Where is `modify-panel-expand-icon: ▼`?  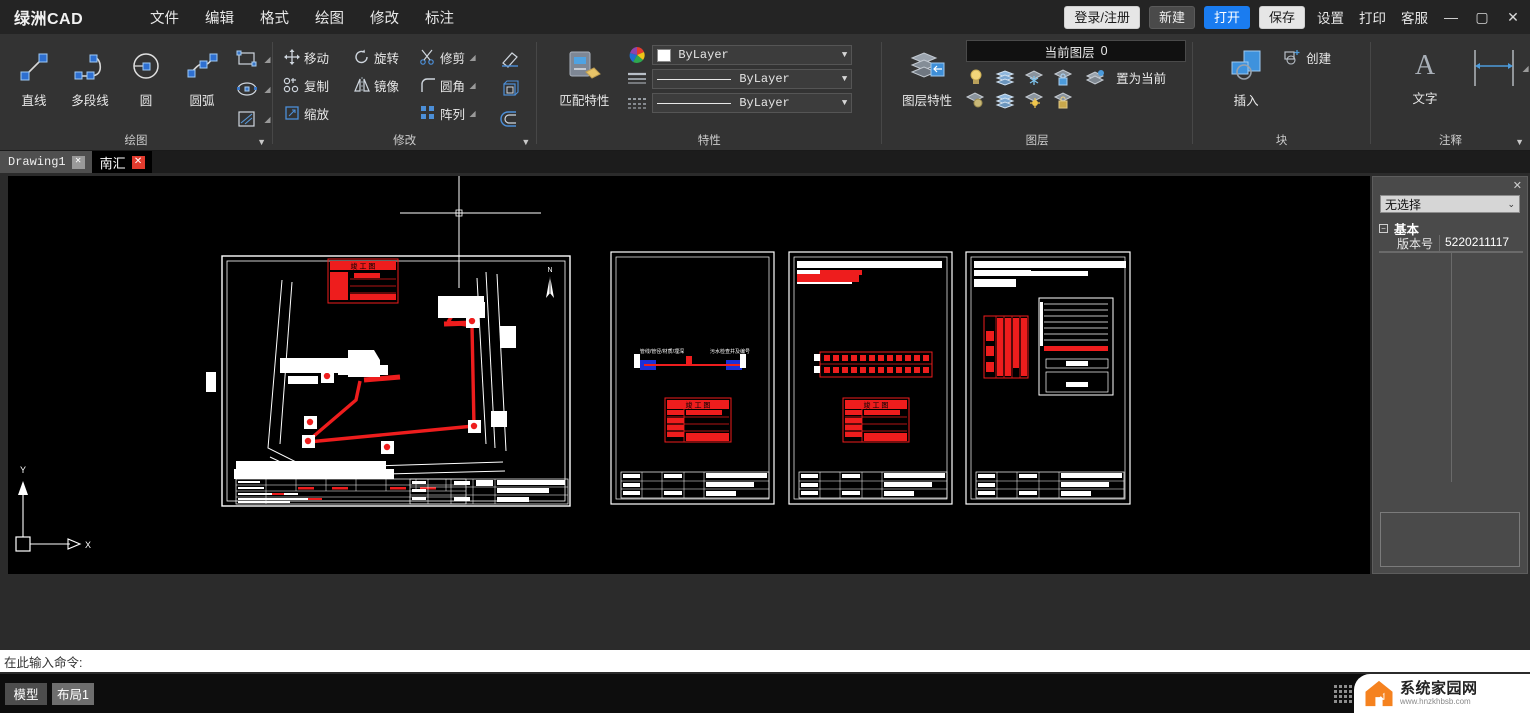 modify-panel-expand-icon: ▼ is located at coordinates (525, 142).